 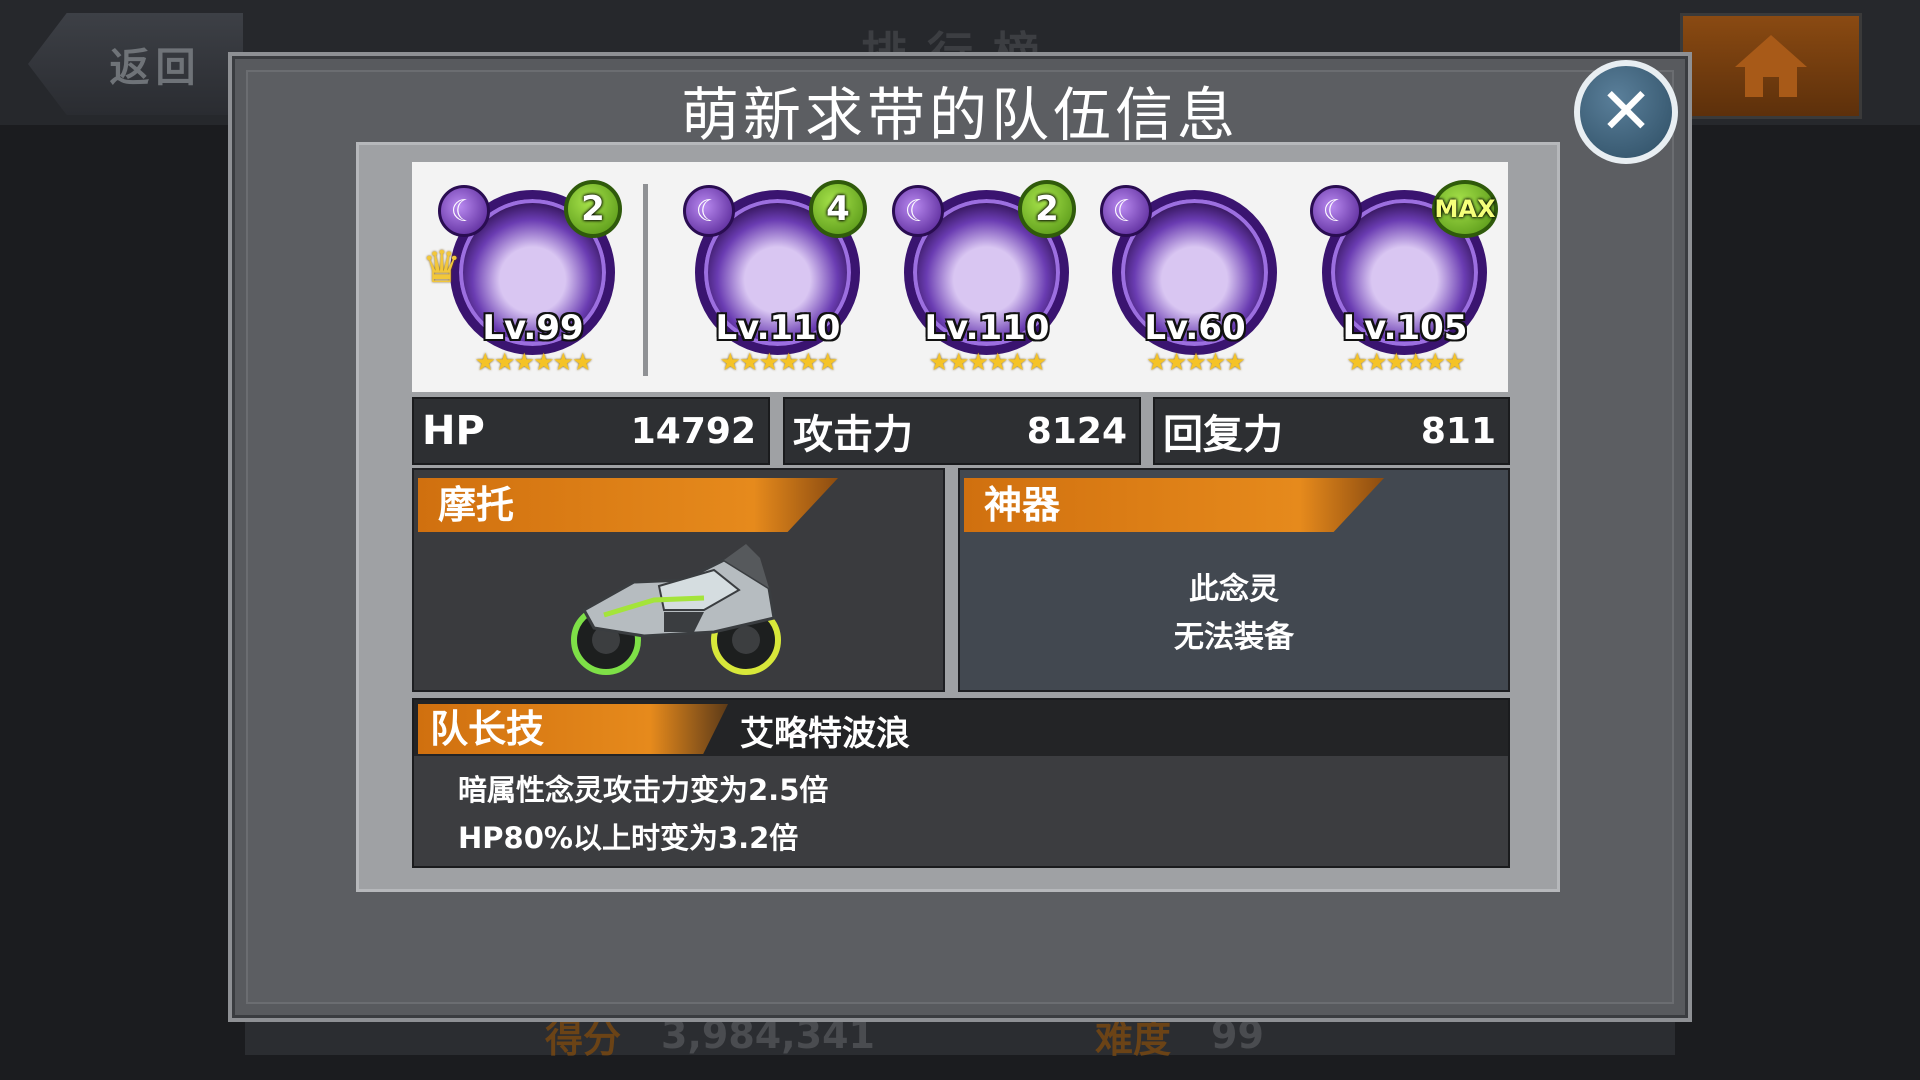 I want to click on artifact-slot: 神器 此念灵 无法装备, so click(x=1234, y=580).